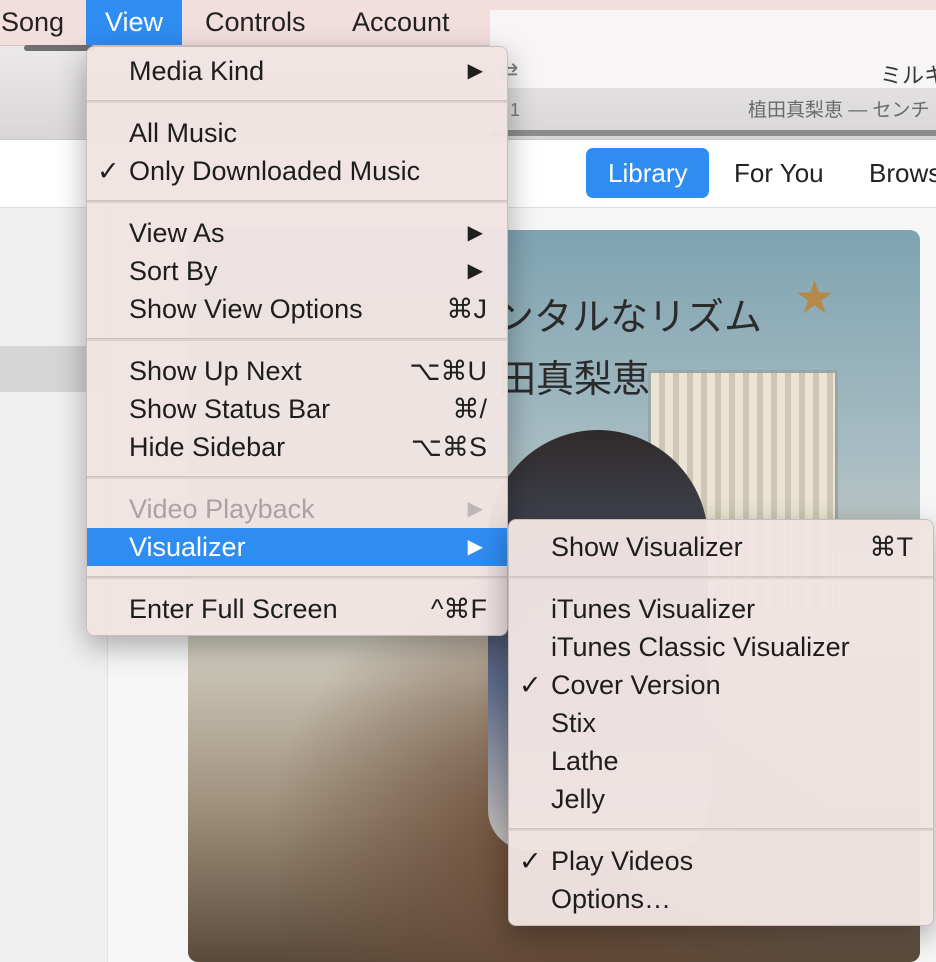 Image resolution: width=936 pixels, height=962 pixels. Describe the element at coordinates (297, 233) in the screenshot. I see `menu-item-view-as: View As ▶` at that location.